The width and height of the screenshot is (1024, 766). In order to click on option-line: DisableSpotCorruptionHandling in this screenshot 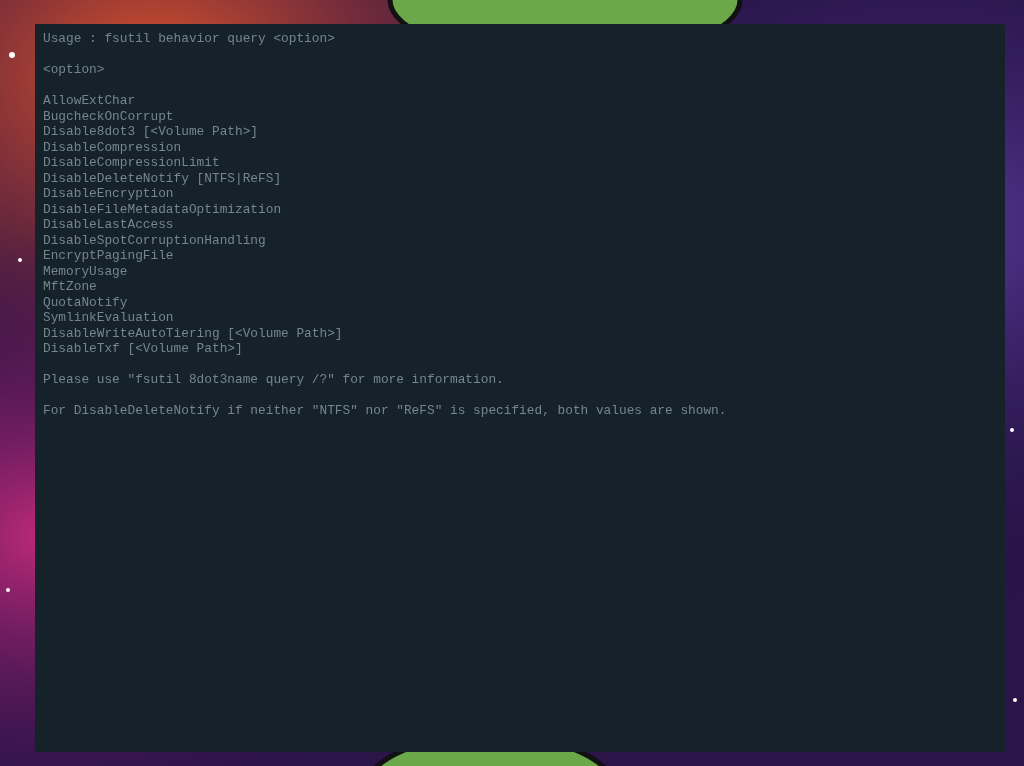, I will do `click(155, 240)`.